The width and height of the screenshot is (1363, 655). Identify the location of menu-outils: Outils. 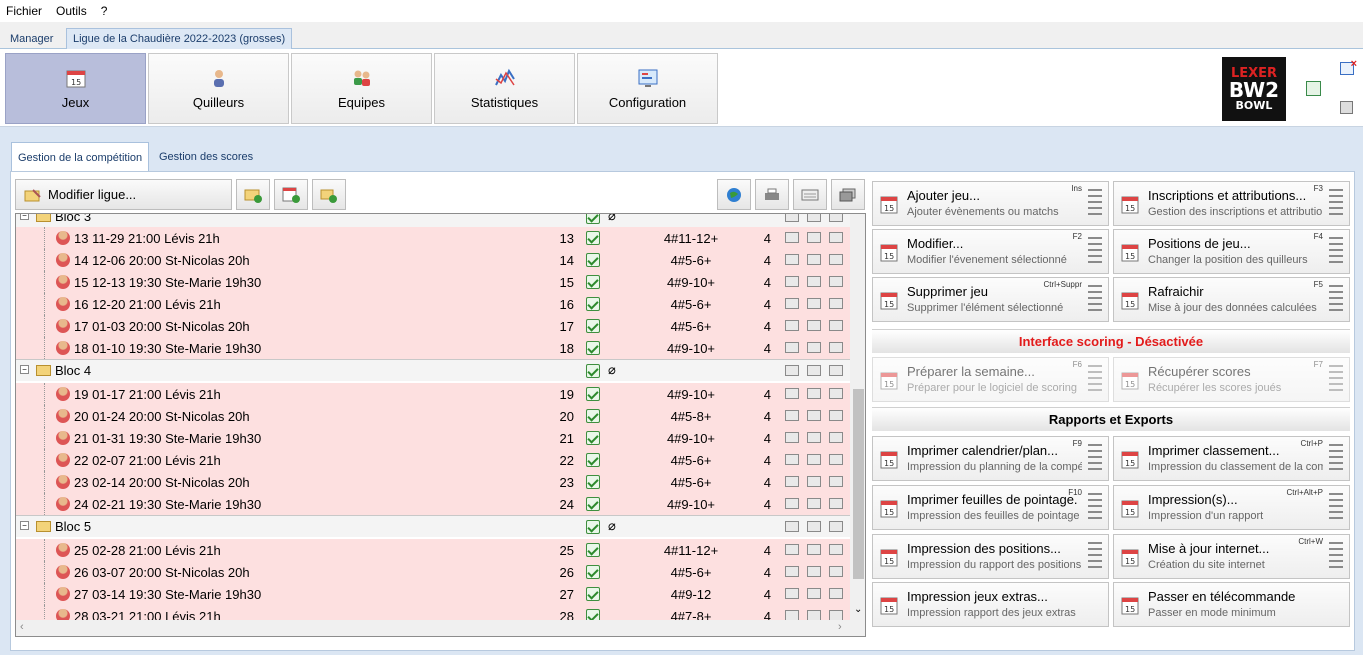
(71, 11).